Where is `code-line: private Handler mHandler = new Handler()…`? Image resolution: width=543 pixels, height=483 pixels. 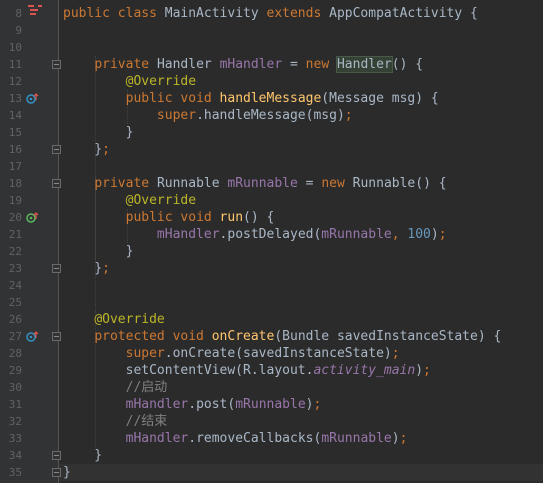
code-line: private Handler mHandler = new Handler()… is located at coordinates (243, 64).